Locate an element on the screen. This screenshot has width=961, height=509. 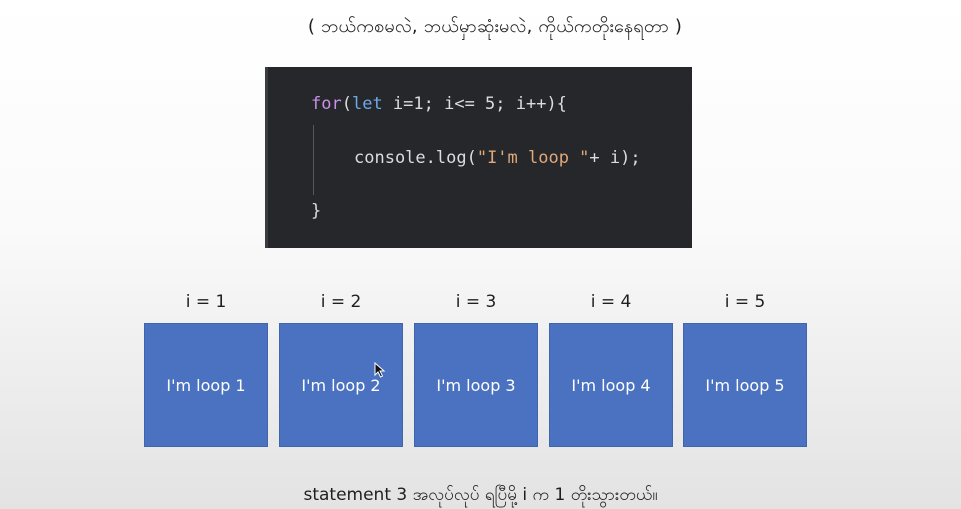
loop-output-box-2: I'm loop 2 is located at coordinates (341, 385).